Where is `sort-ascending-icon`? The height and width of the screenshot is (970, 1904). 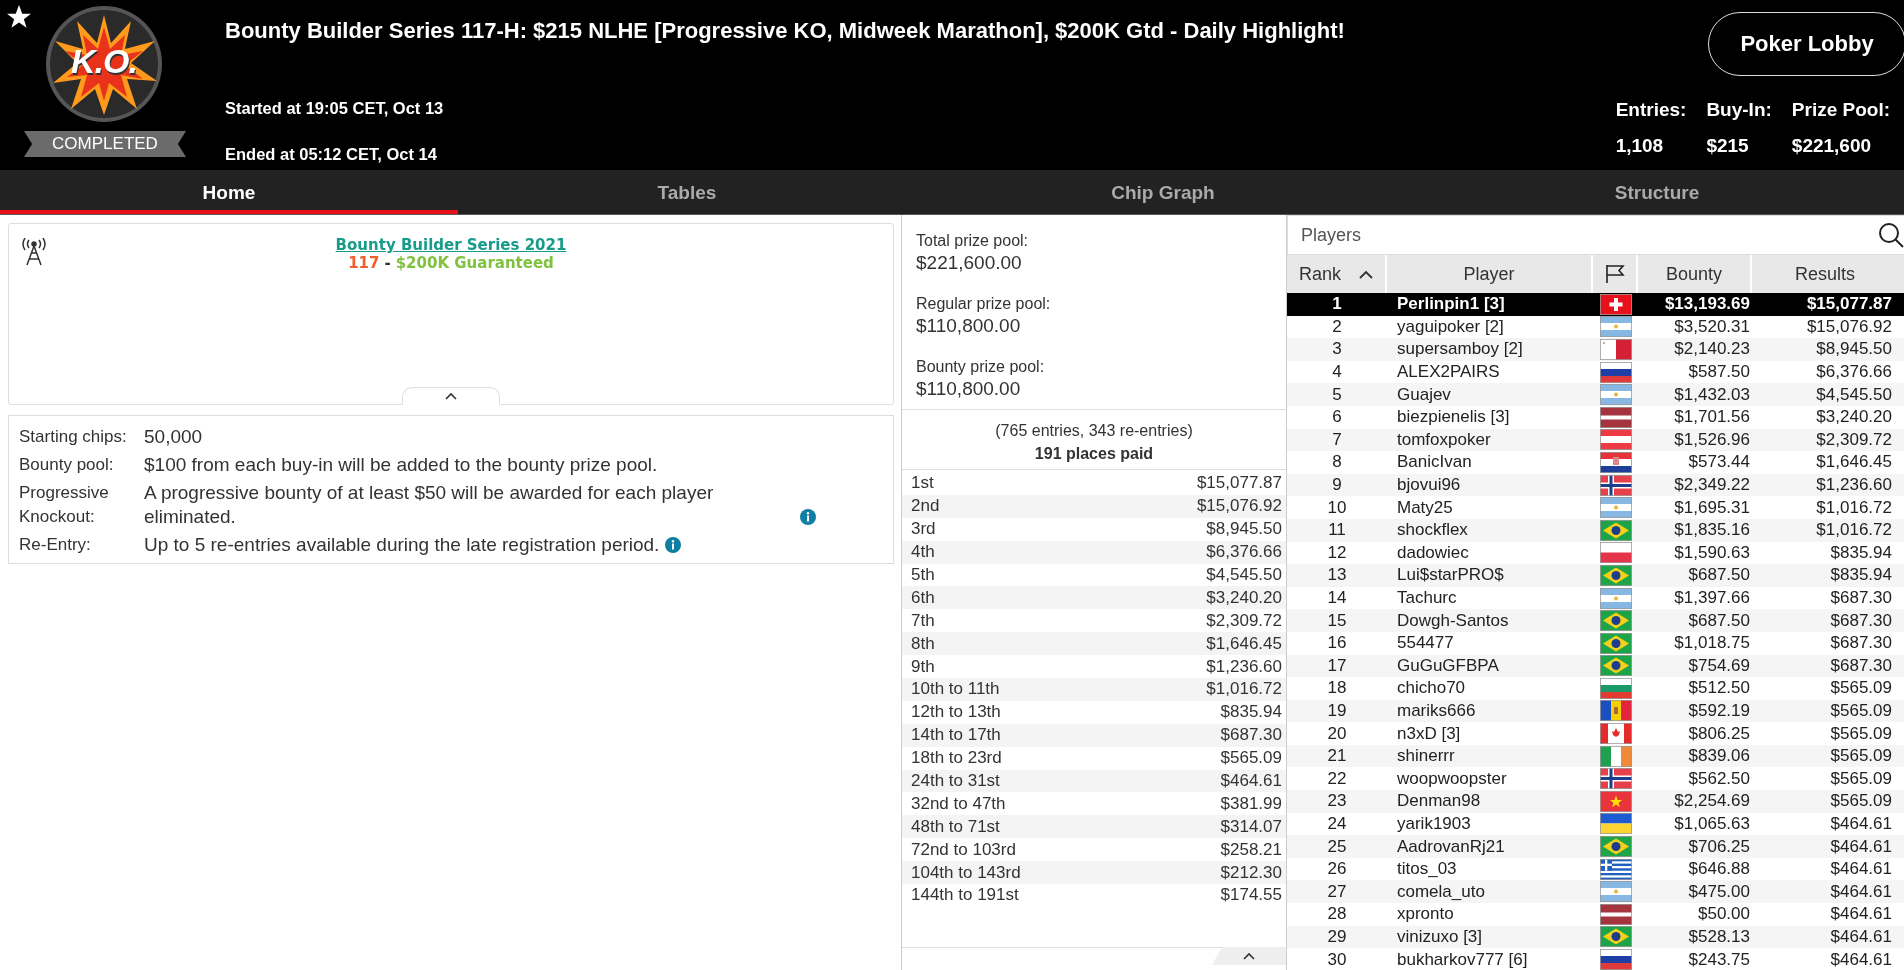
sort-ascending-icon is located at coordinates (1366, 274).